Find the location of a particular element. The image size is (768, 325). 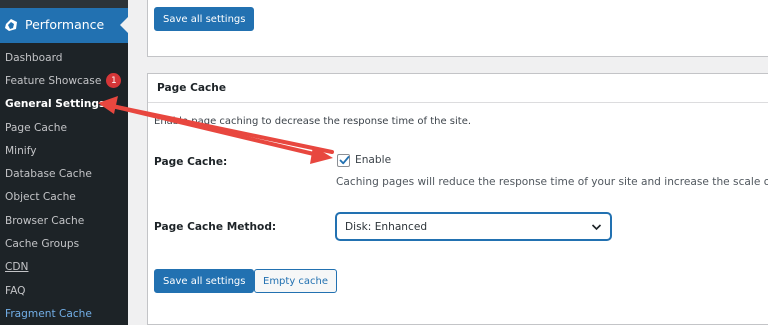

page-cache-method-value: Disk: Enhanced is located at coordinates (386, 226).